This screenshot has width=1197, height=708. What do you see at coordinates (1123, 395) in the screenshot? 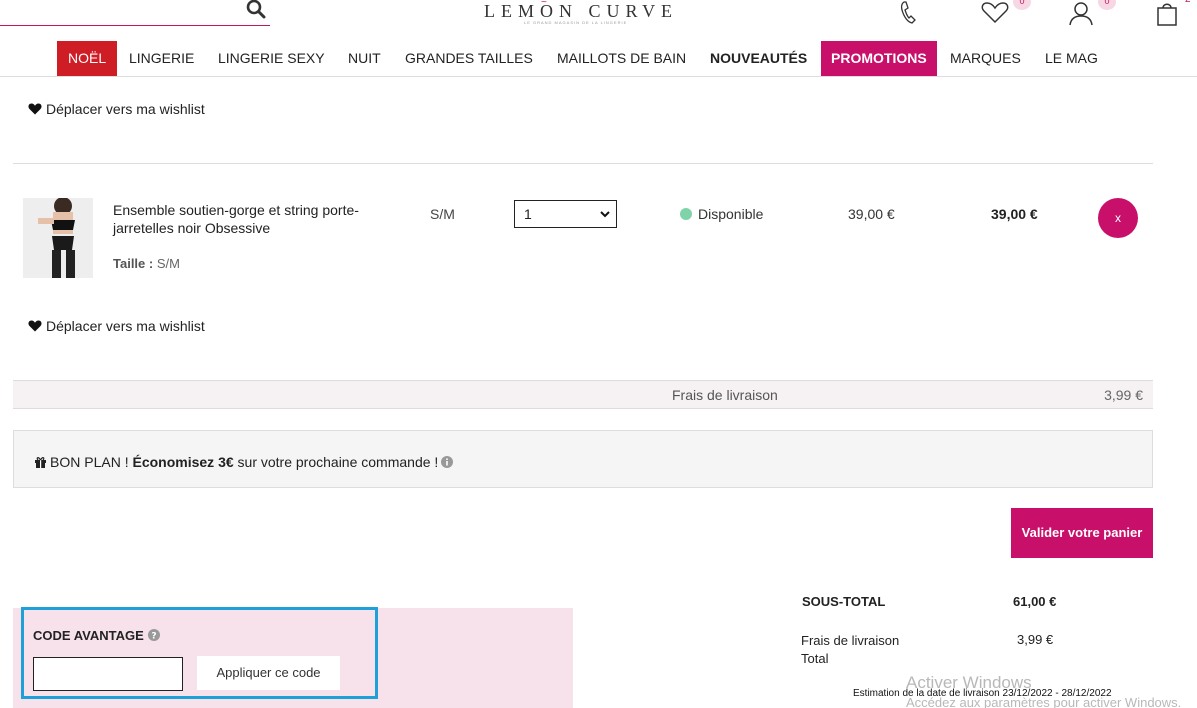
I see `shipping-value: 3,99 €` at bounding box center [1123, 395].